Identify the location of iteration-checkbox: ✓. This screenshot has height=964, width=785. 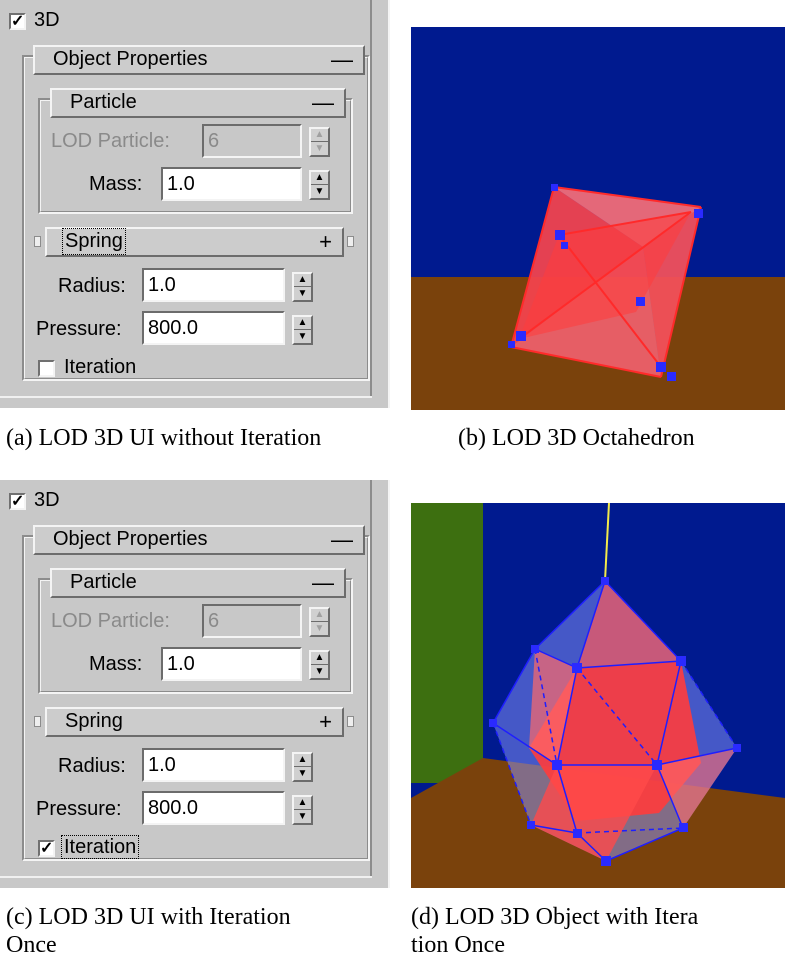
(46, 848).